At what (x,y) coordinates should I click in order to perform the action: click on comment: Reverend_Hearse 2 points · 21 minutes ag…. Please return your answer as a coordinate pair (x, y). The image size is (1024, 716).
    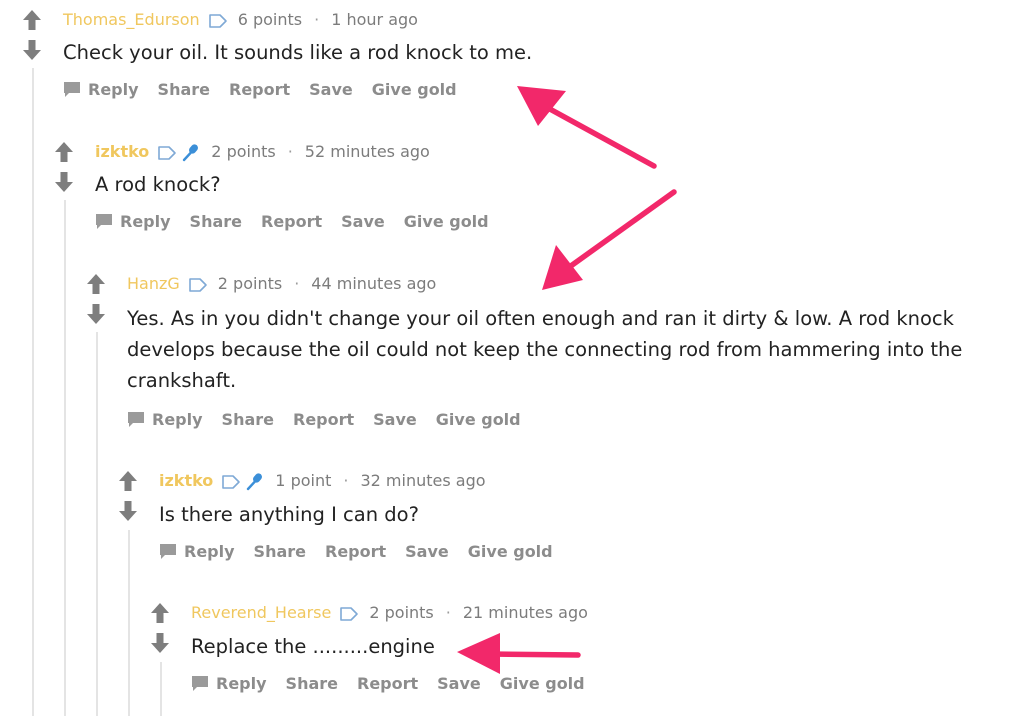
    Looking at the image, I should click on (570, 652).